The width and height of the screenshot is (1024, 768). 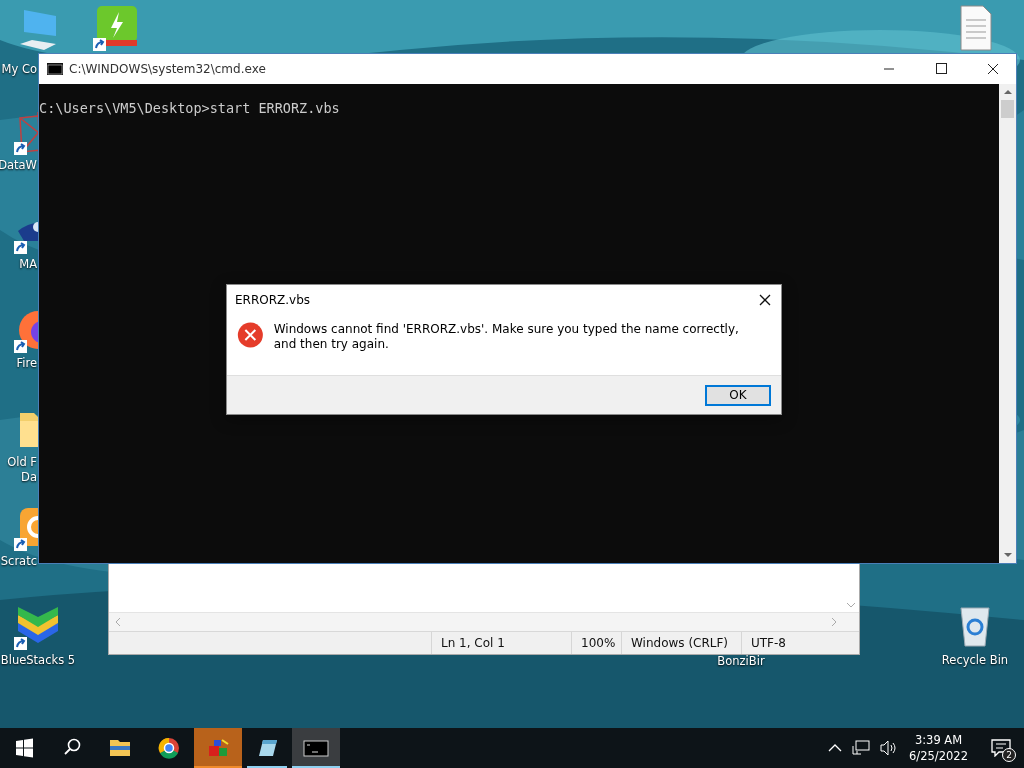 I want to click on status-text: Windows (CRLF), so click(x=681, y=643).